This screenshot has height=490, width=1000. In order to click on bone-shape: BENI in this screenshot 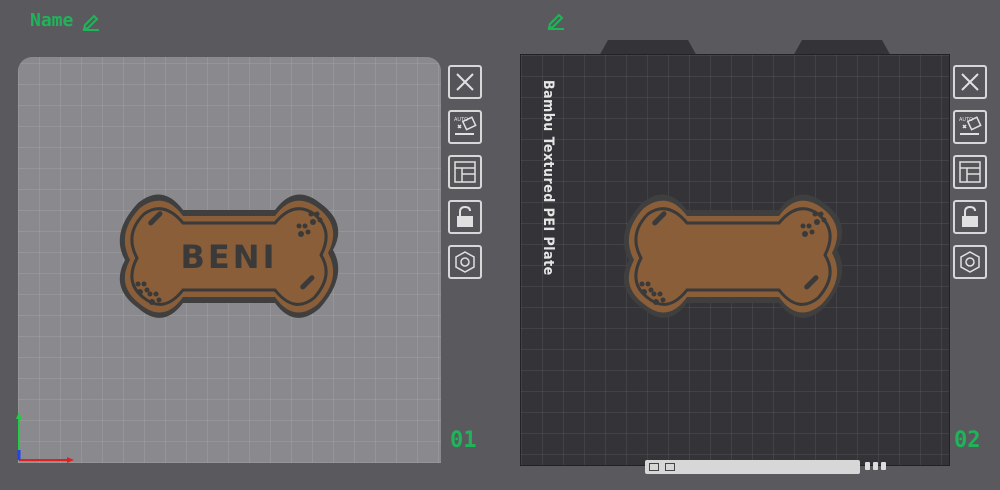, I will do `click(229, 256)`.